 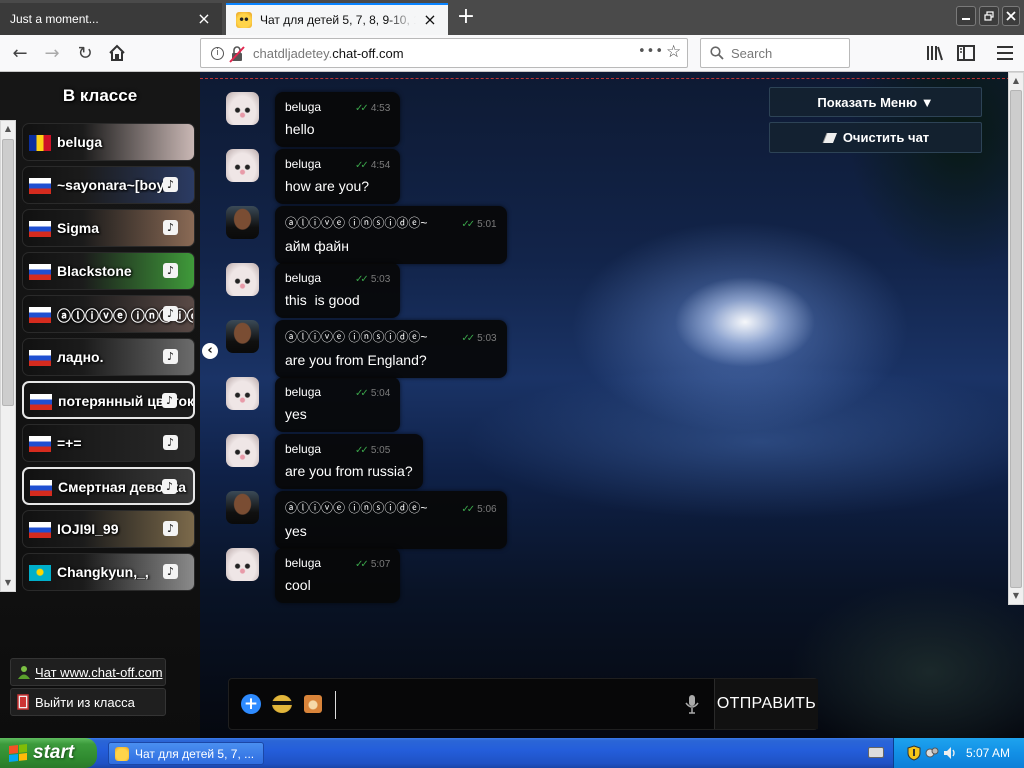 I want to click on message-input, so click(x=505, y=705).